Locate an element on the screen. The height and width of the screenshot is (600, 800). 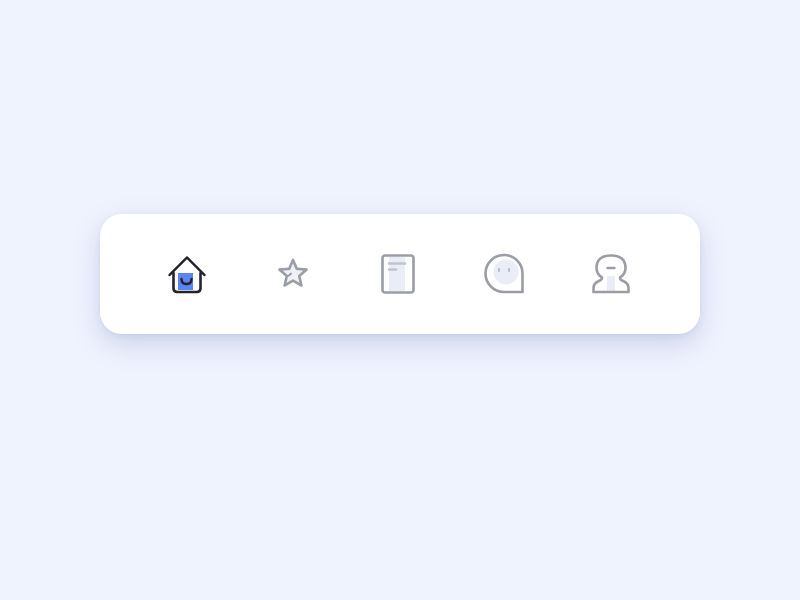
document-icon is located at coordinates (398, 274).